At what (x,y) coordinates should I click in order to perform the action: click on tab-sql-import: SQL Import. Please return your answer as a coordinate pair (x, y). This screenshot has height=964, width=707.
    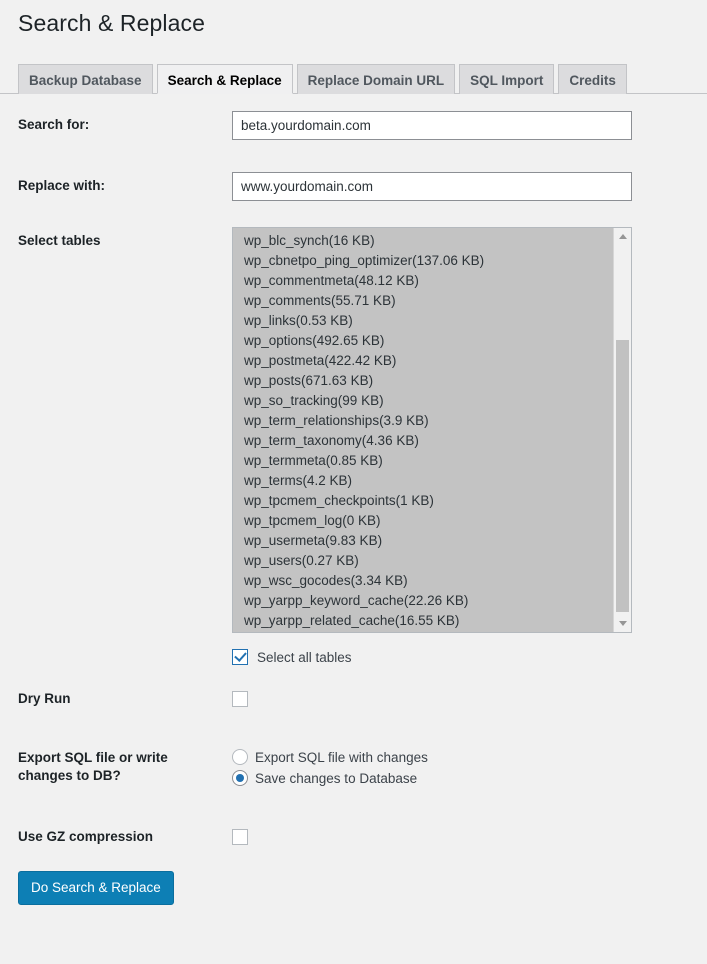
    Looking at the image, I should click on (507, 78).